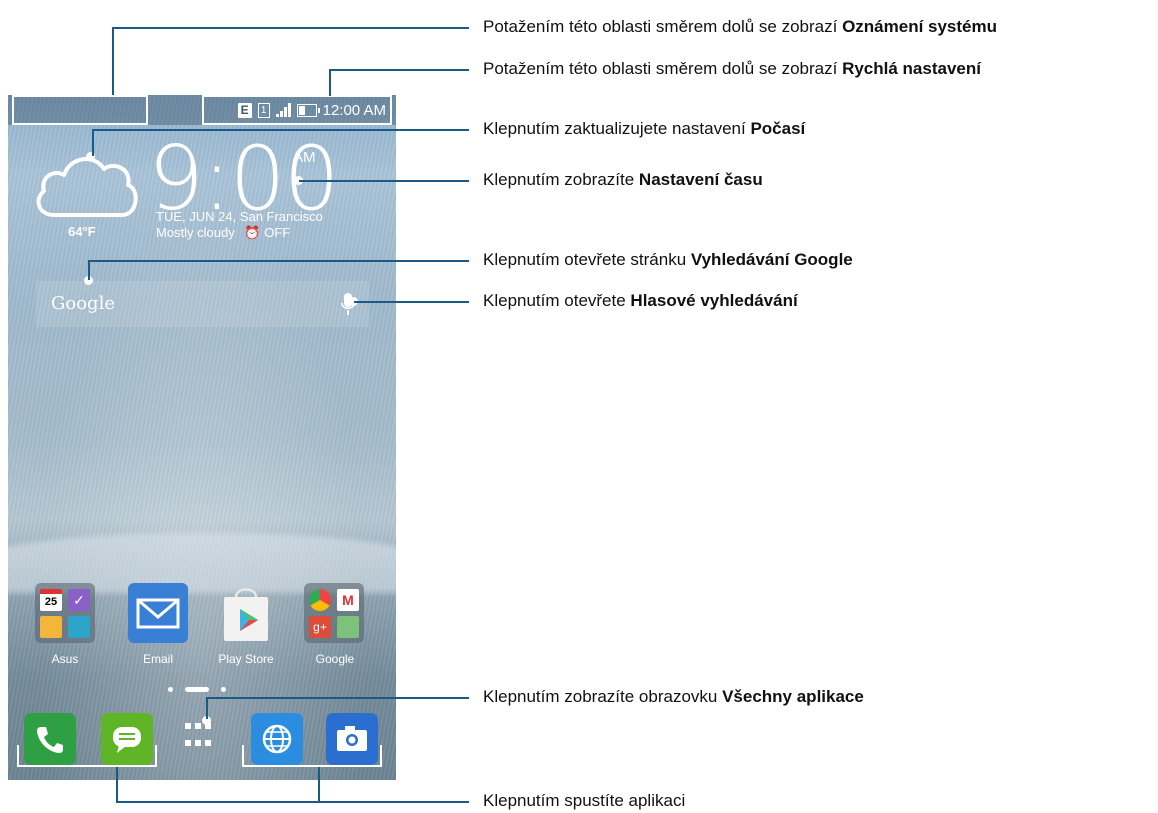  Describe the element at coordinates (411, 302) in the screenshot. I see `callout-line-voice-search` at that location.